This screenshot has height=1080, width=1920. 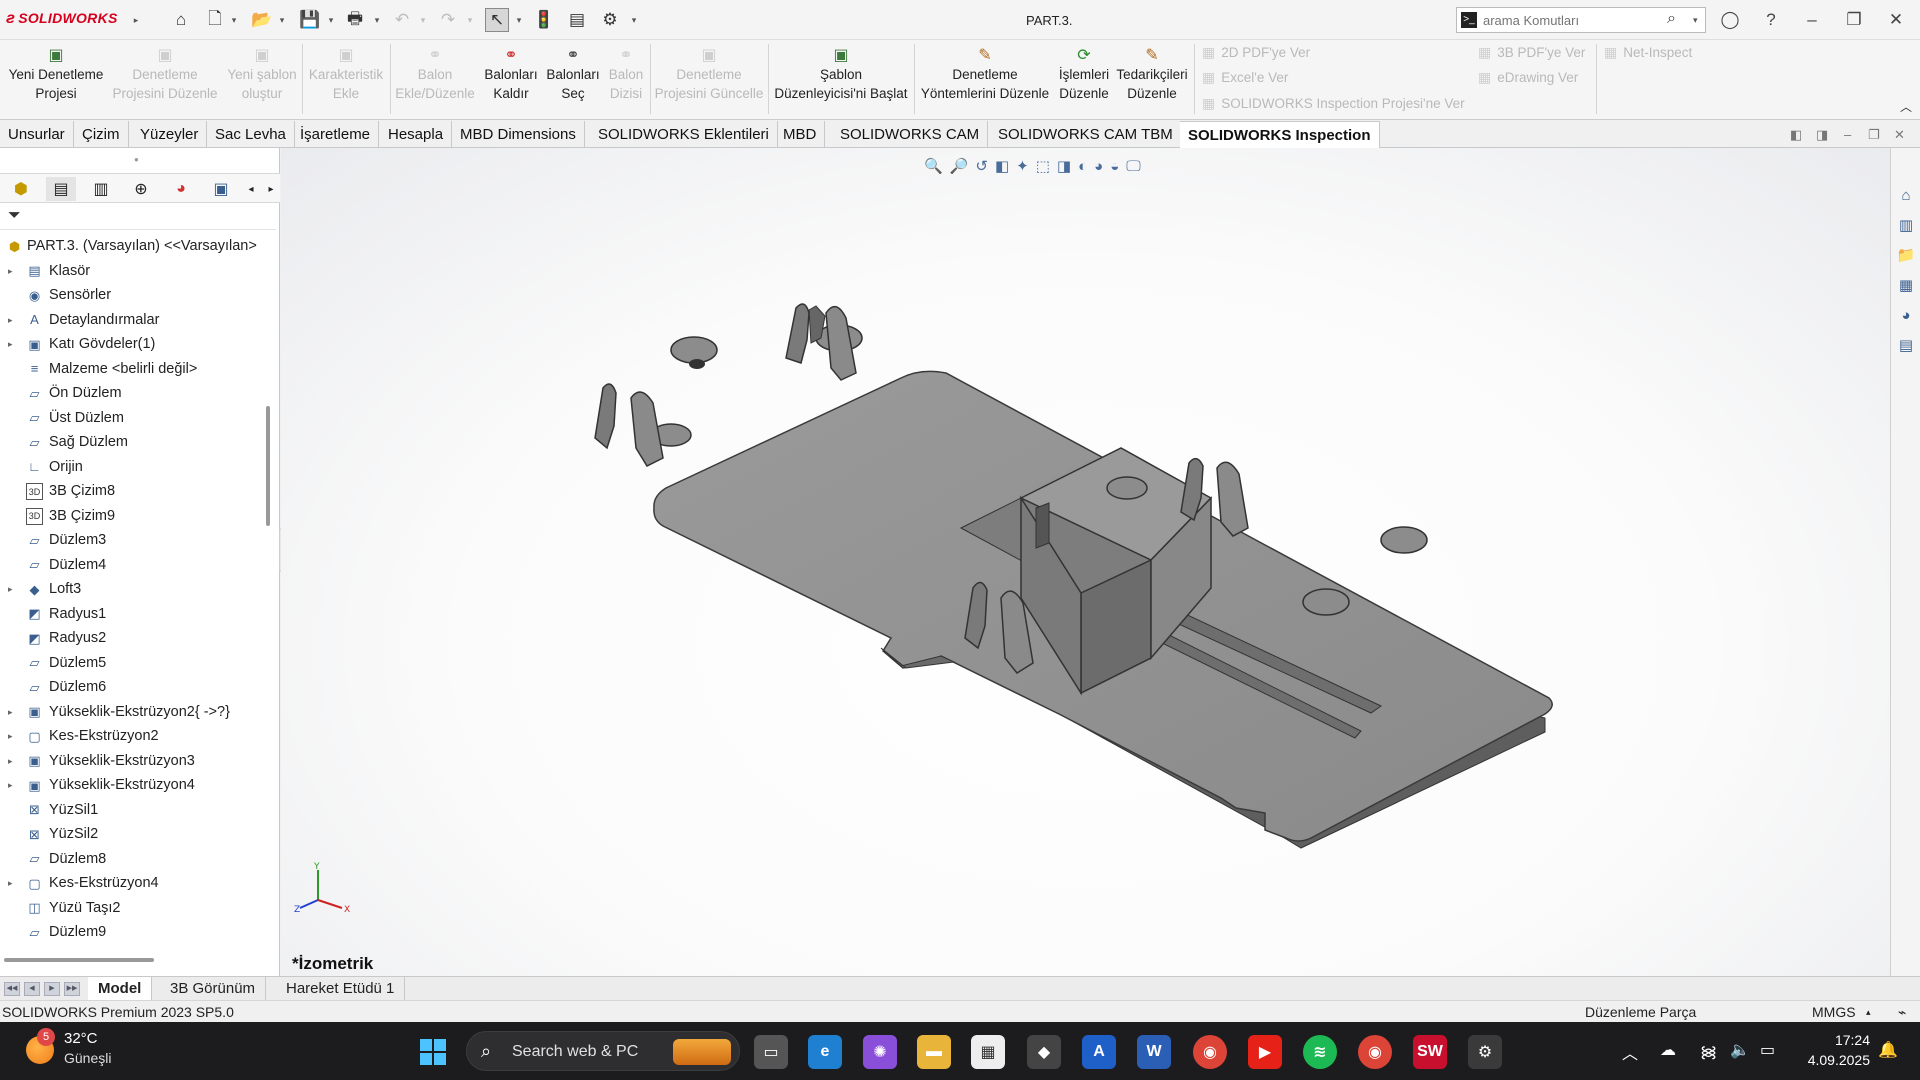 What do you see at coordinates (634, 20) in the screenshot?
I see `options-dropdown-icon: ▾` at bounding box center [634, 20].